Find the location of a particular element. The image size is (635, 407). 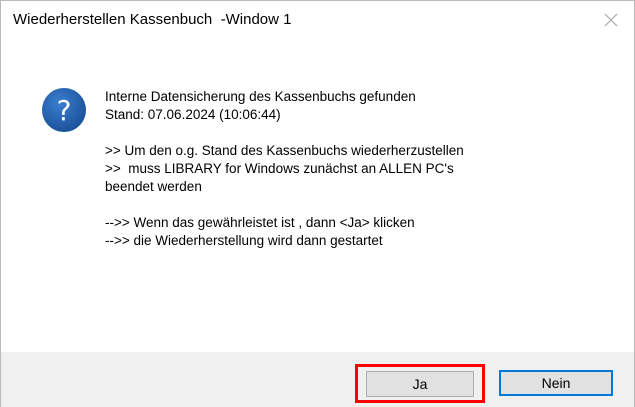

no-button: Nein is located at coordinates (556, 383).